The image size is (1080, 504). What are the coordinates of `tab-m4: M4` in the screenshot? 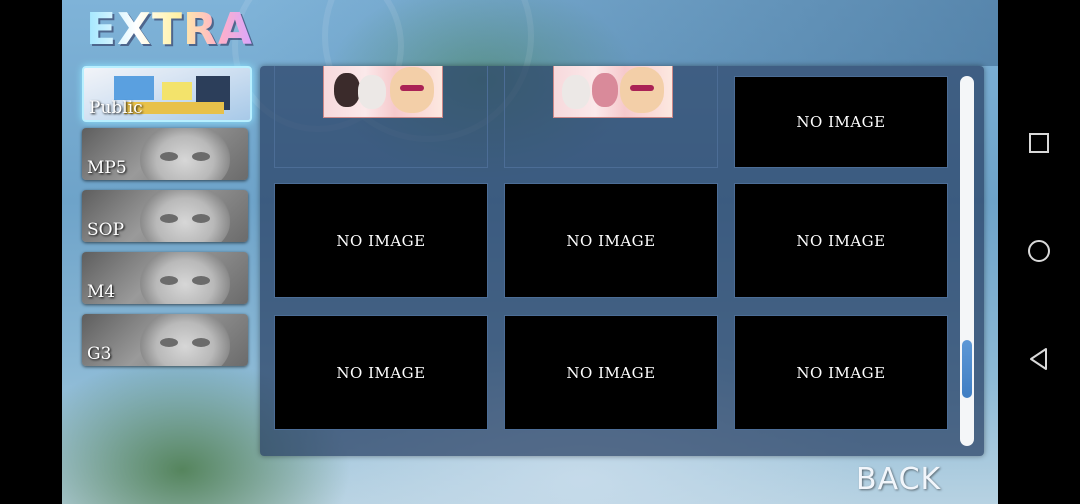 It's located at (165, 278).